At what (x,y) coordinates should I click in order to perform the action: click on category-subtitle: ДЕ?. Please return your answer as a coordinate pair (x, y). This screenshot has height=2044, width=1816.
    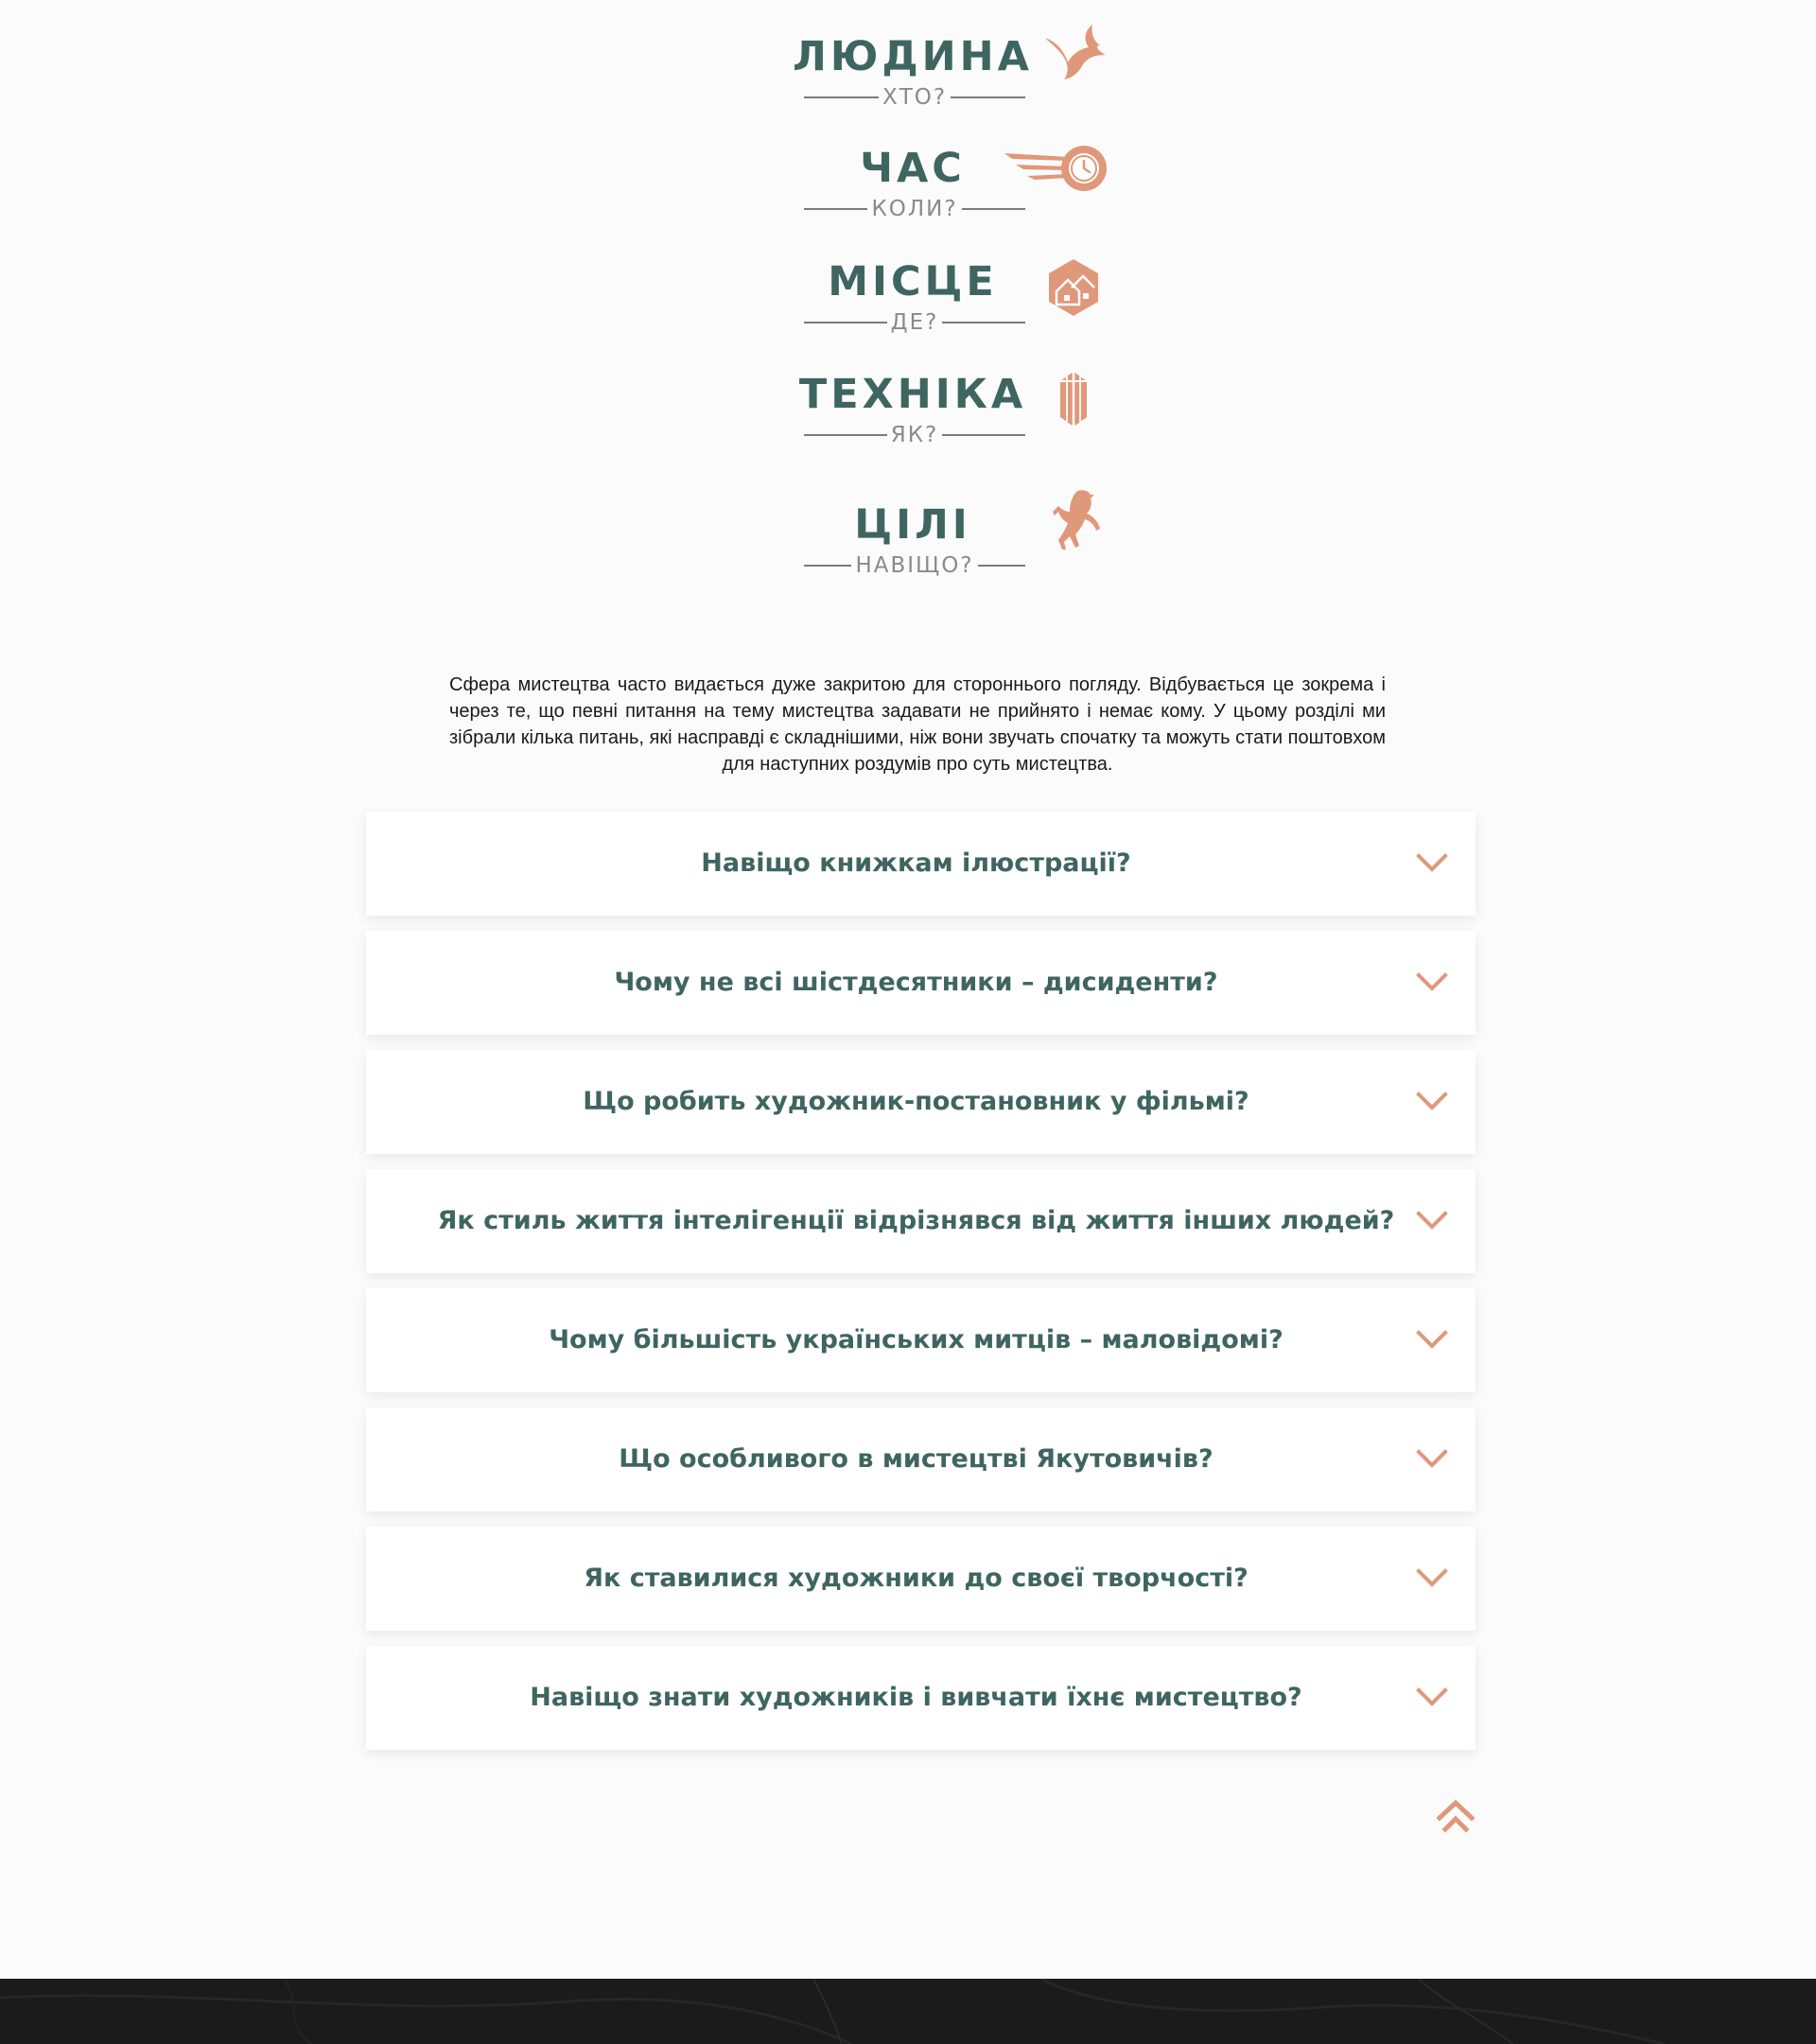
    Looking at the image, I should click on (914, 322).